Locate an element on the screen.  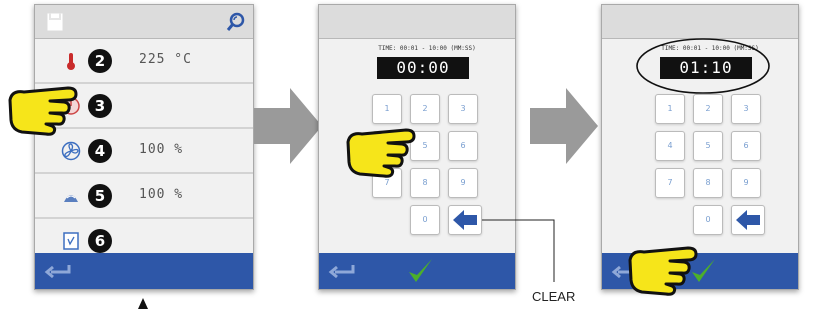
highlight-ellipse is located at coordinates (703, 66).